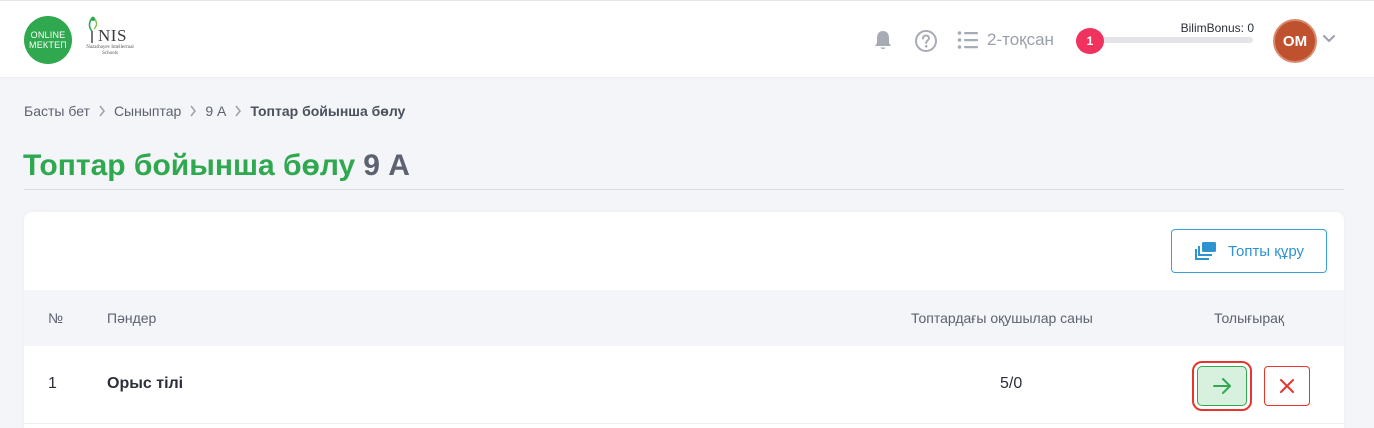 The height and width of the screenshot is (428, 1374). I want to click on header-students-count: Топтардағы оқушылар саны, so click(1002, 318).